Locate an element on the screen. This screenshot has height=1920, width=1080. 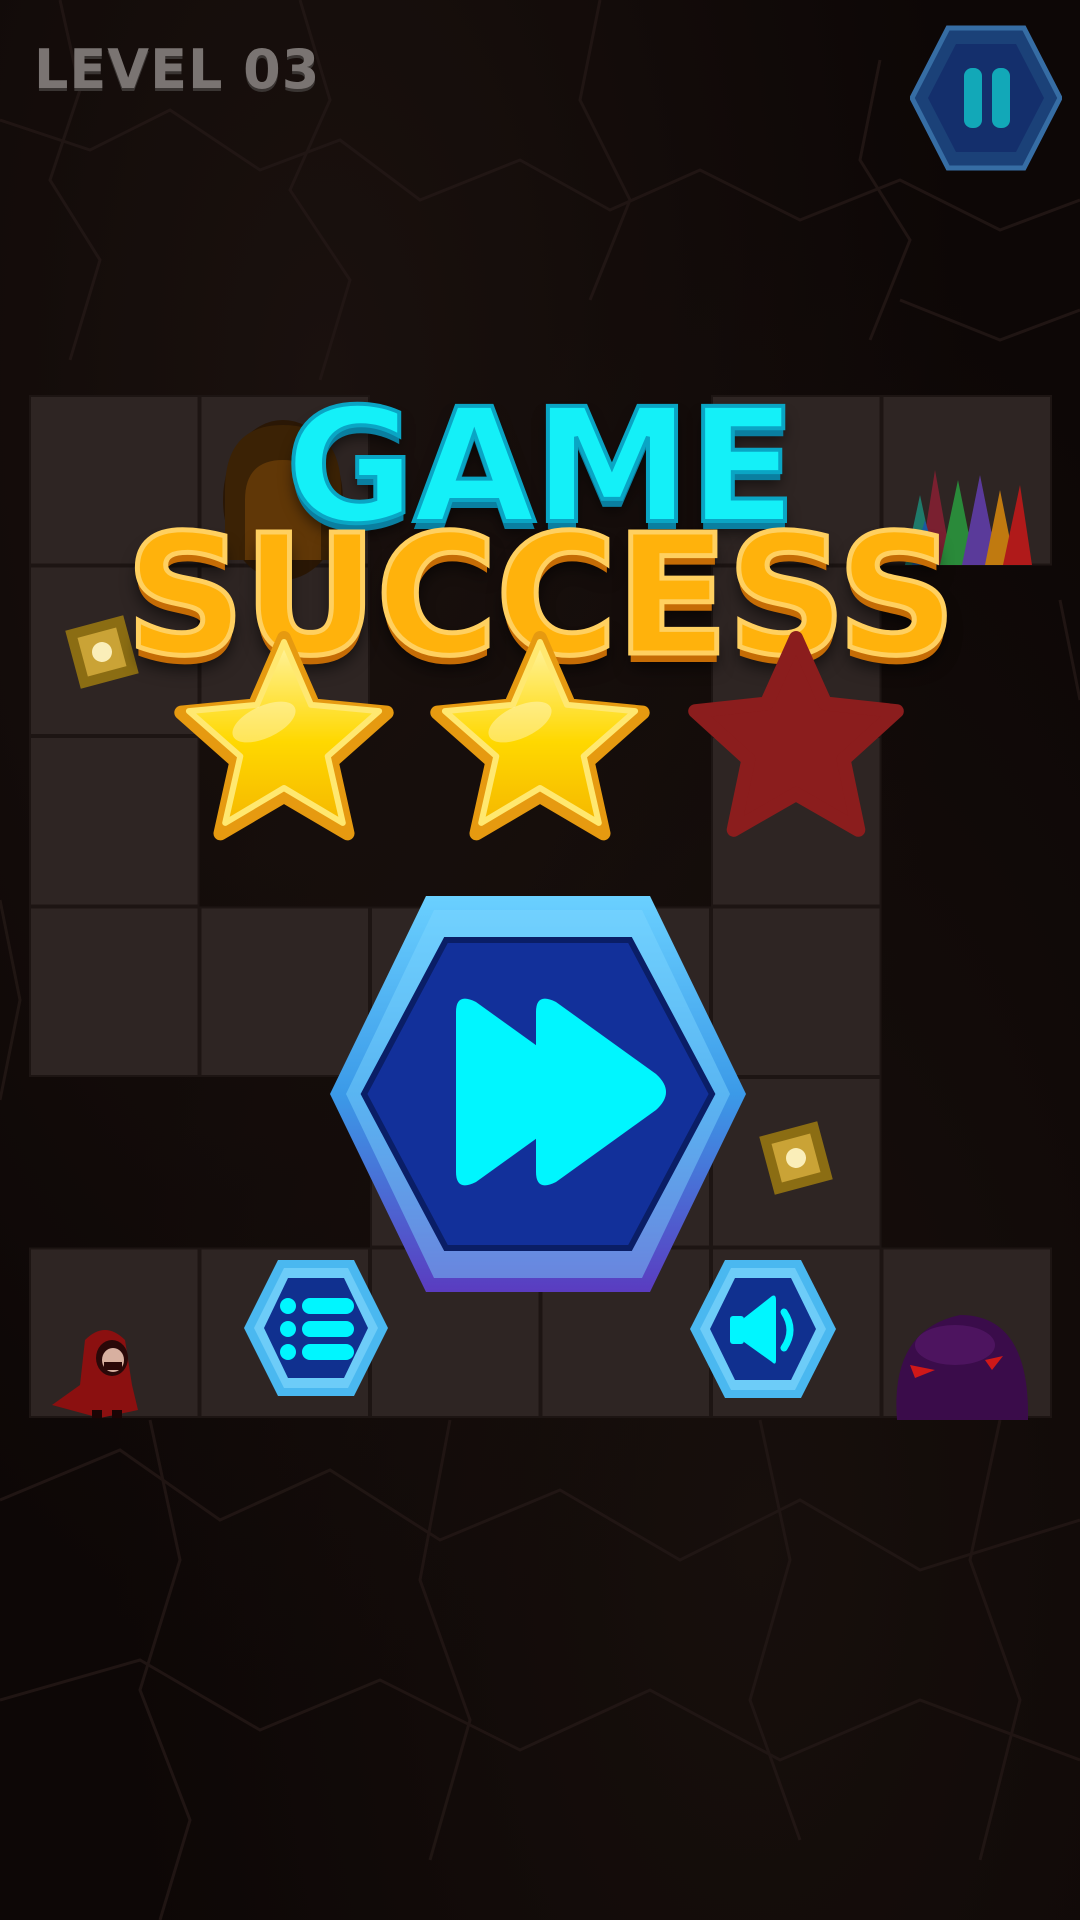
list-menu-icon is located at coordinates (317, 1329).